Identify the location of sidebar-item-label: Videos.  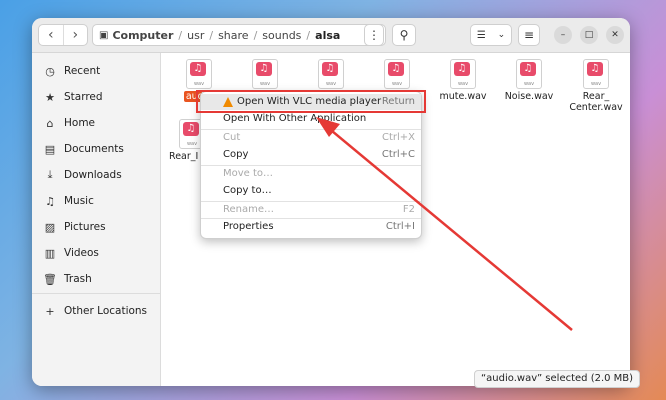
(81, 253).